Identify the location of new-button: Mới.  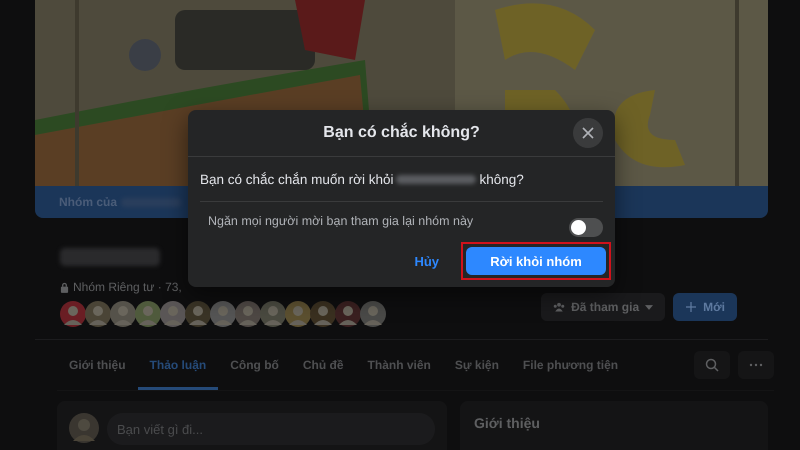
(705, 307).